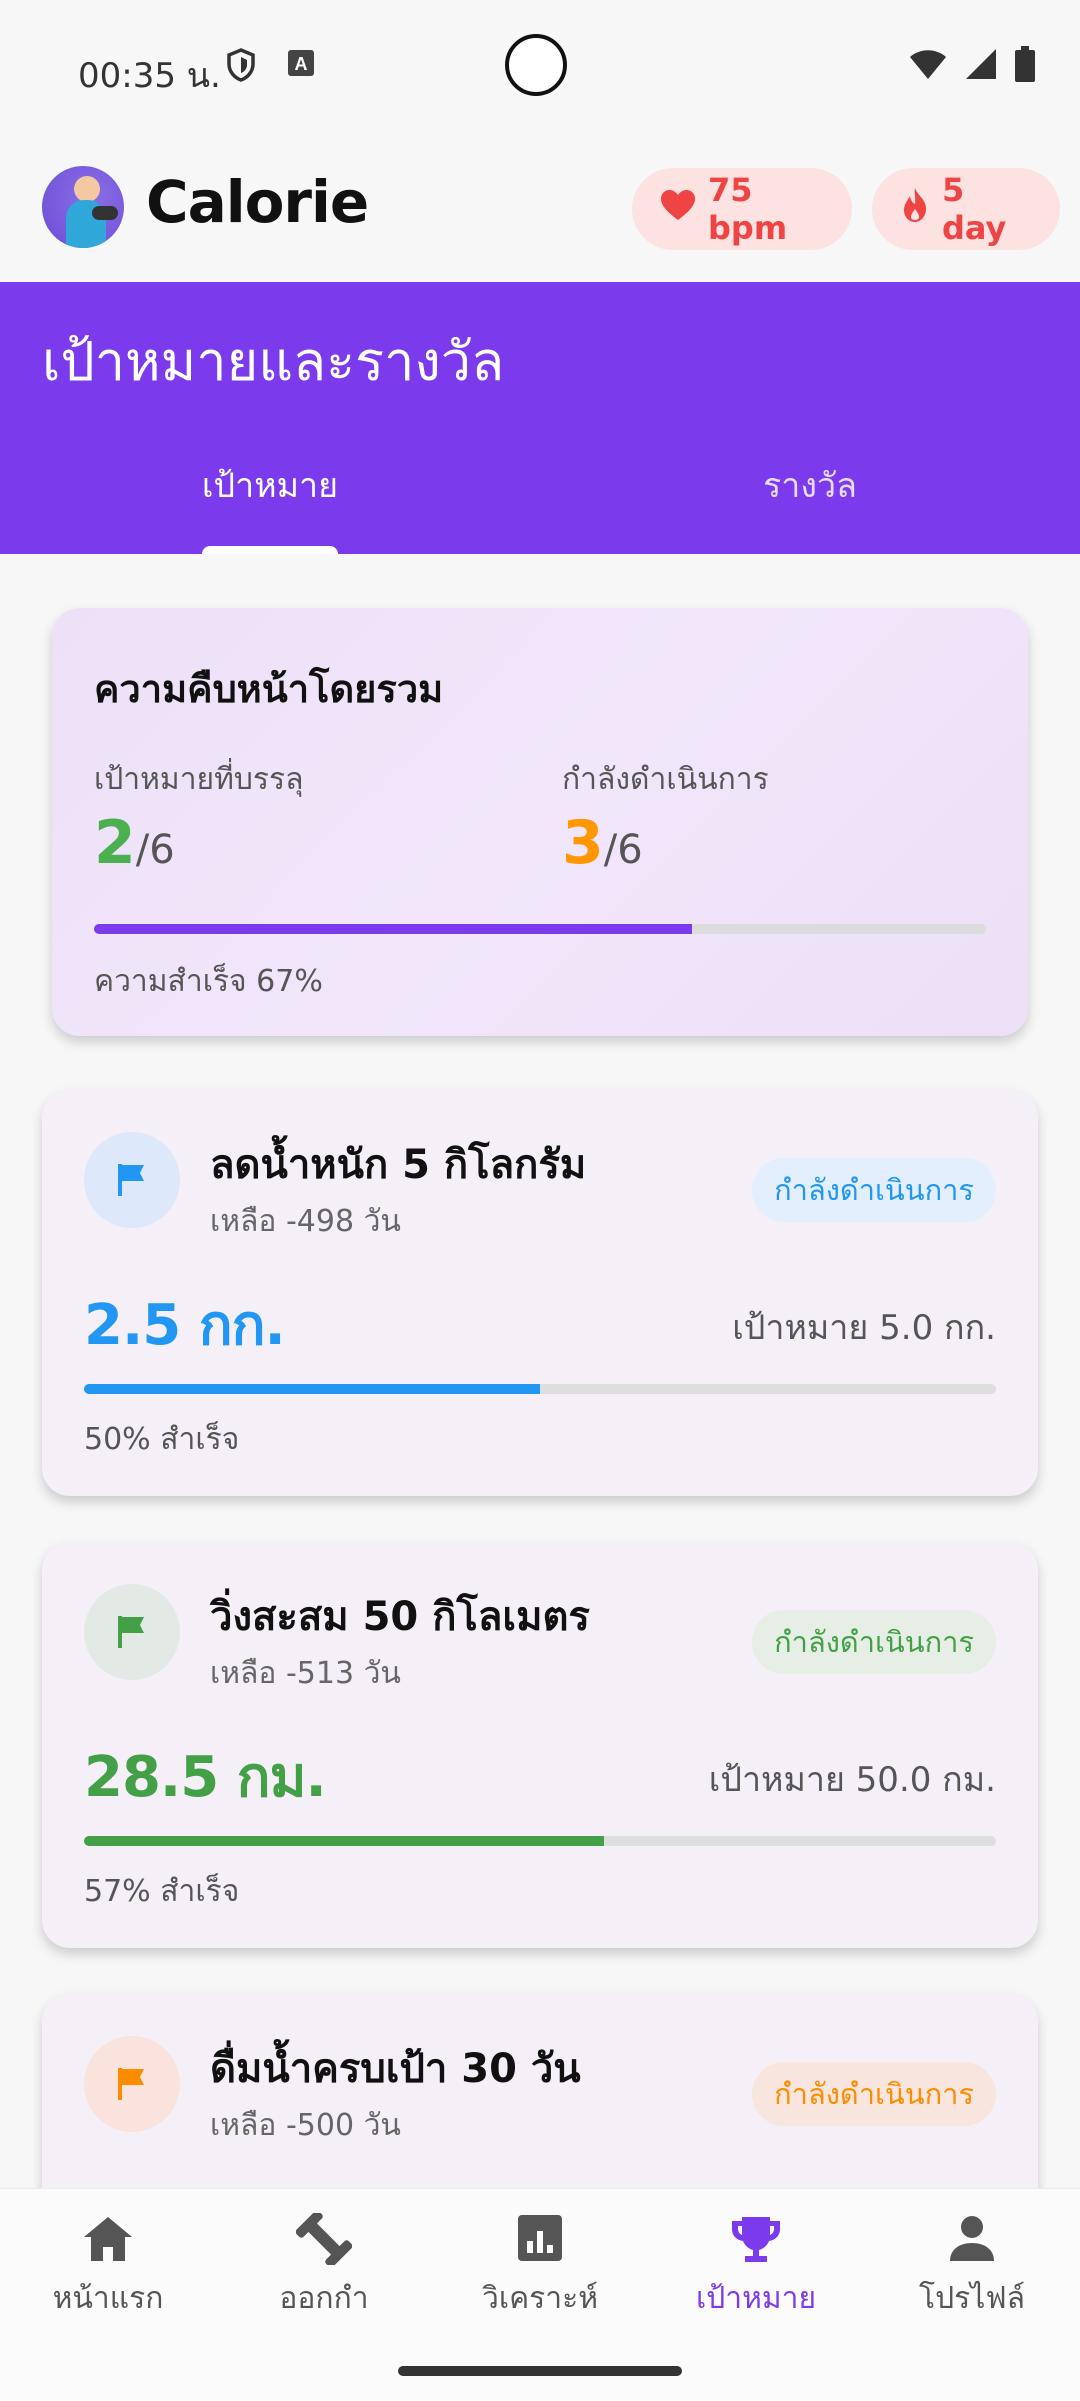  What do you see at coordinates (583, 843) in the screenshot?
I see `in-progress-value: 3` at bounding box center [583, 843].